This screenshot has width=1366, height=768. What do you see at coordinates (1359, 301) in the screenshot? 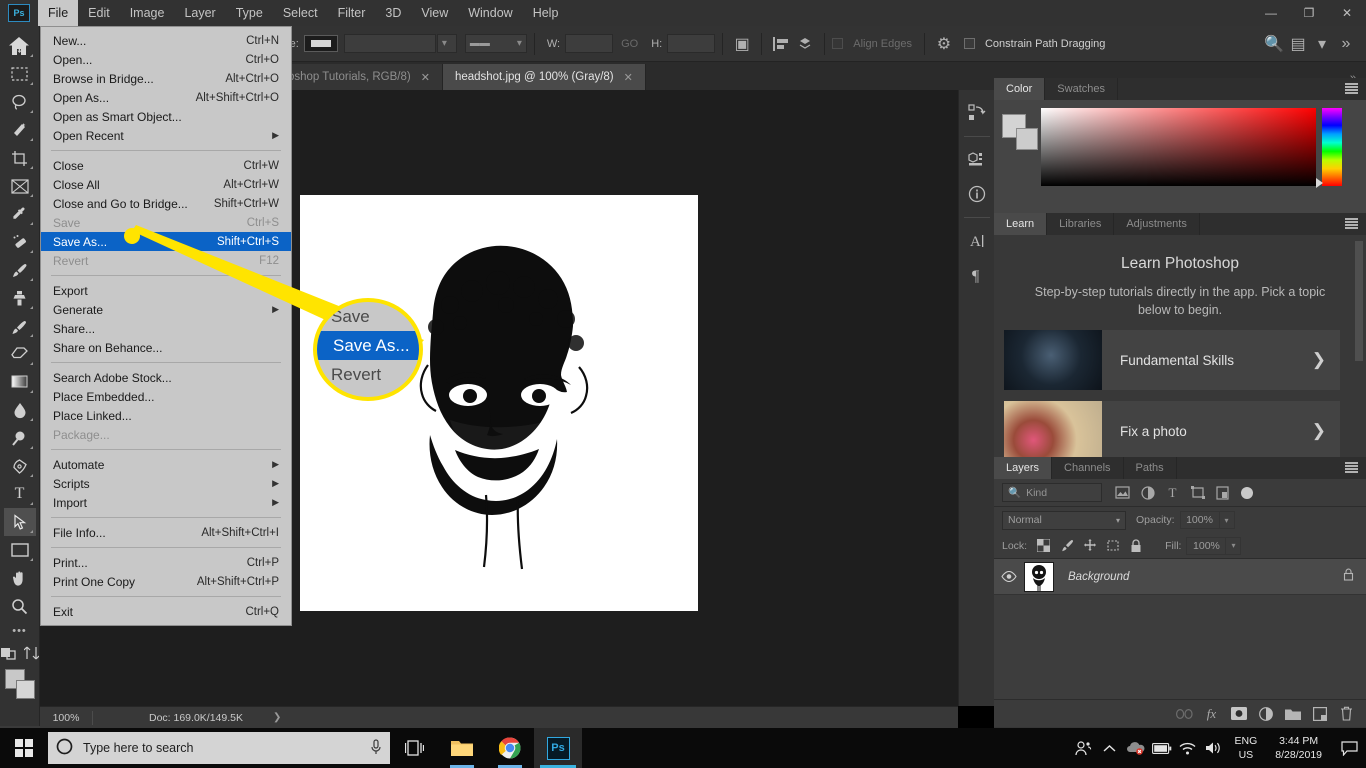
I see `learn-panel-scrollbar` at bounding box center [1359, 301].